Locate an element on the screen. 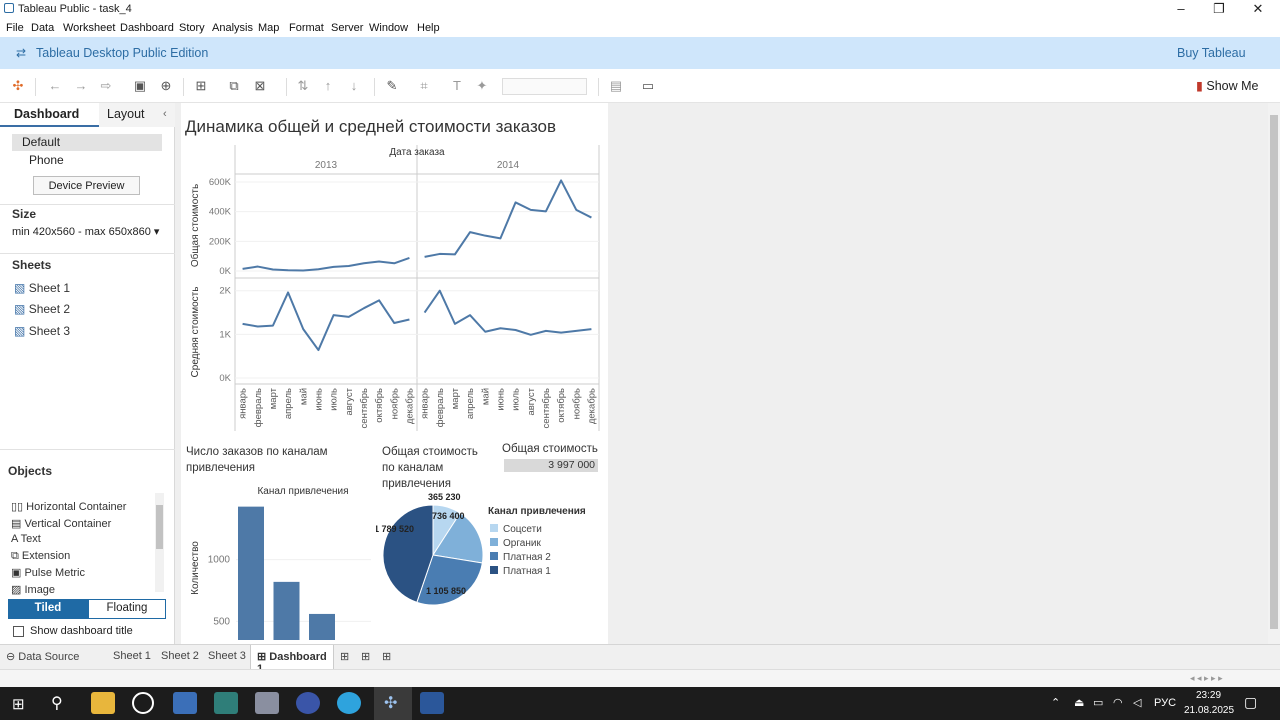 This screenshot has height=720, width=1280. device-phone: Phone is located at coordinates (46, 160).